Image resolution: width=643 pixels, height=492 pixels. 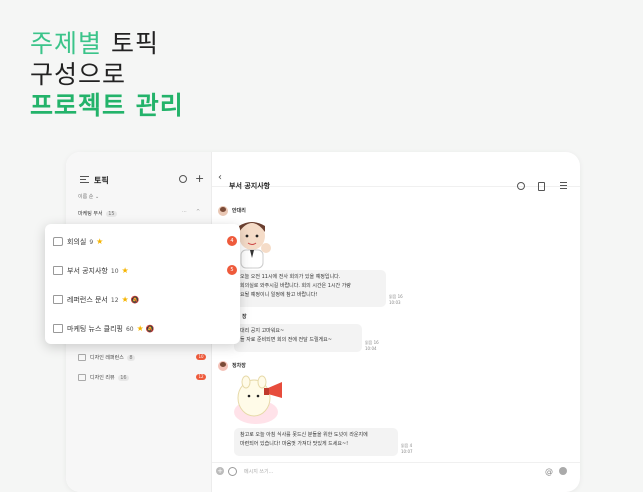 What do you see at coordinates (294, 444) in the screenshot?
I see `message-line: 마련되어 있습니다! 마음껏 가져다 맛있게 드세요~!` at bounding box center [294, 444].